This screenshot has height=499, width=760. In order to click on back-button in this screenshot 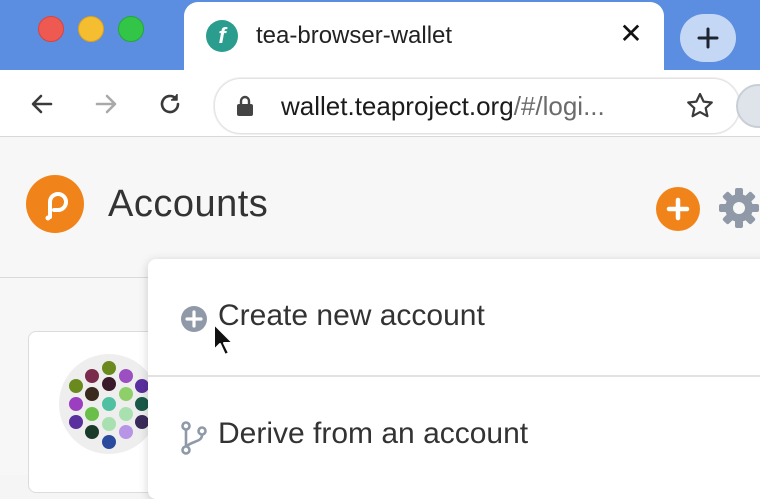, I will do `click(42, 104)`.